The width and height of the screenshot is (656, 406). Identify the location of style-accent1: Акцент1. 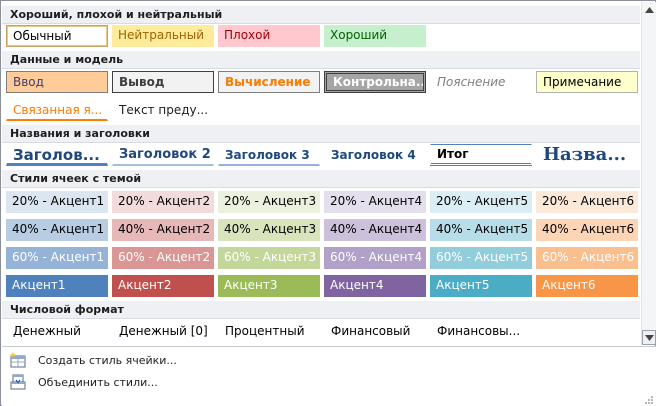
(57, 286).